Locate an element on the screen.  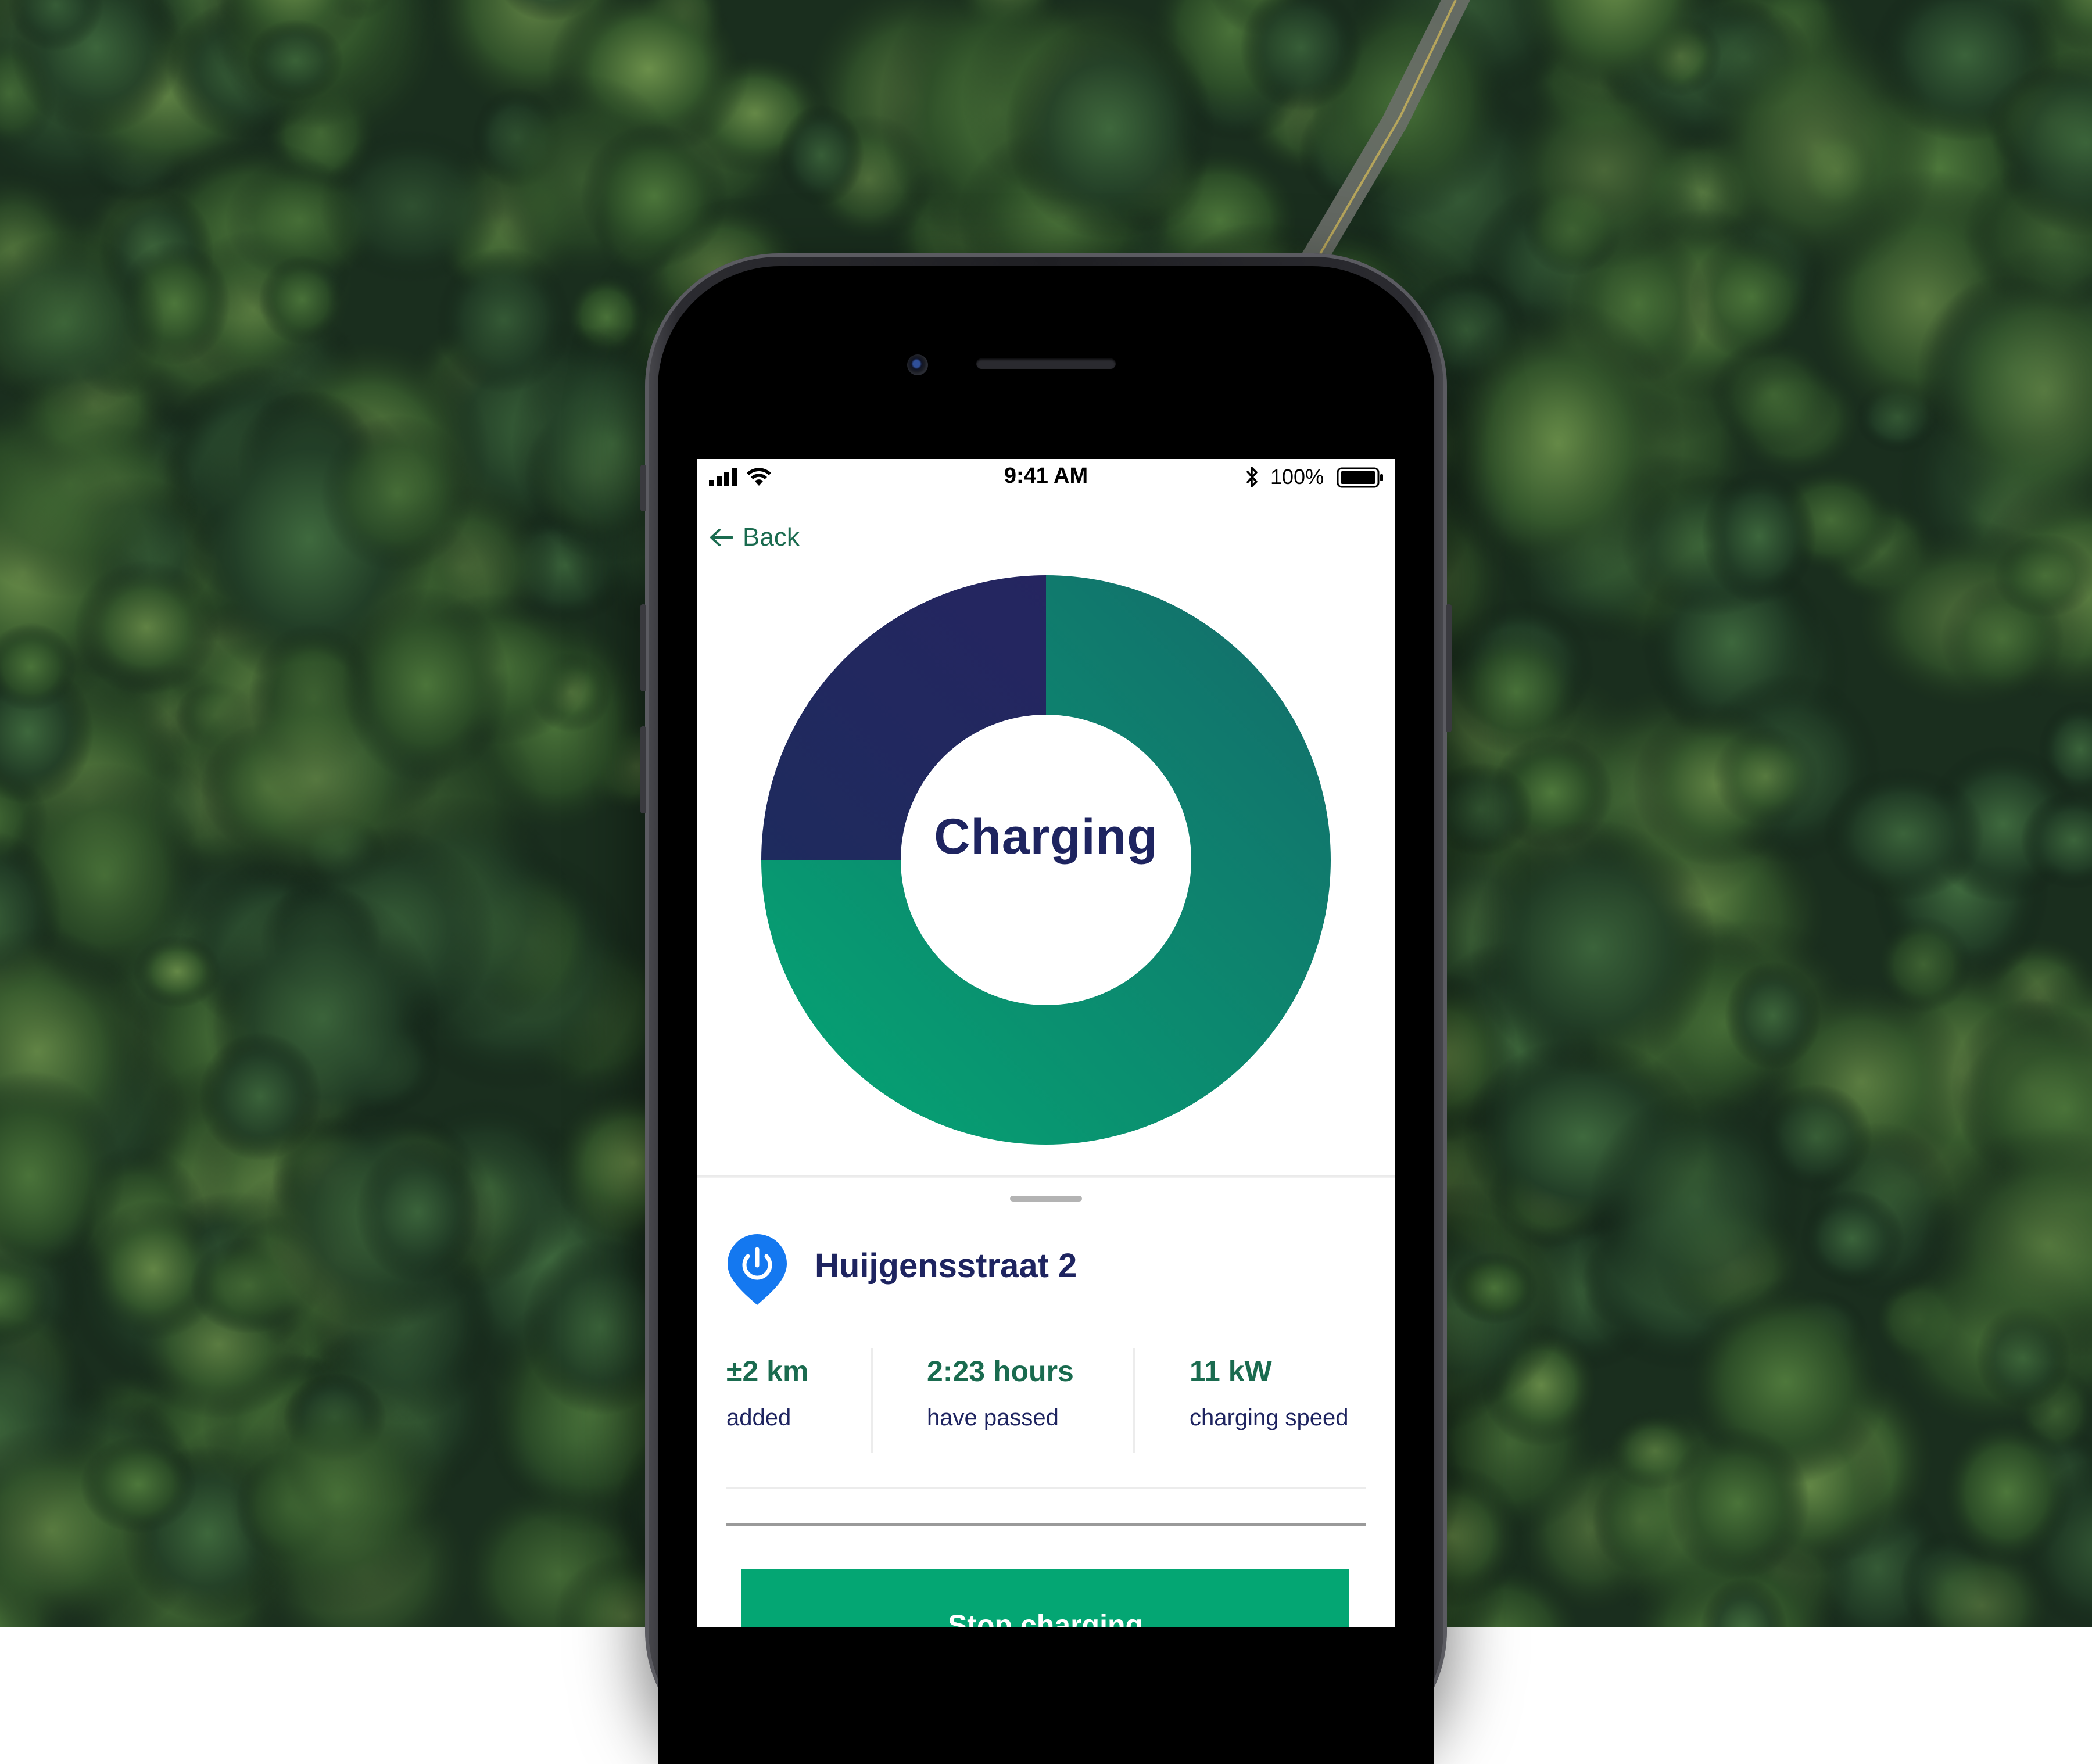
battery-icon is located at coordinates (1360, 477).